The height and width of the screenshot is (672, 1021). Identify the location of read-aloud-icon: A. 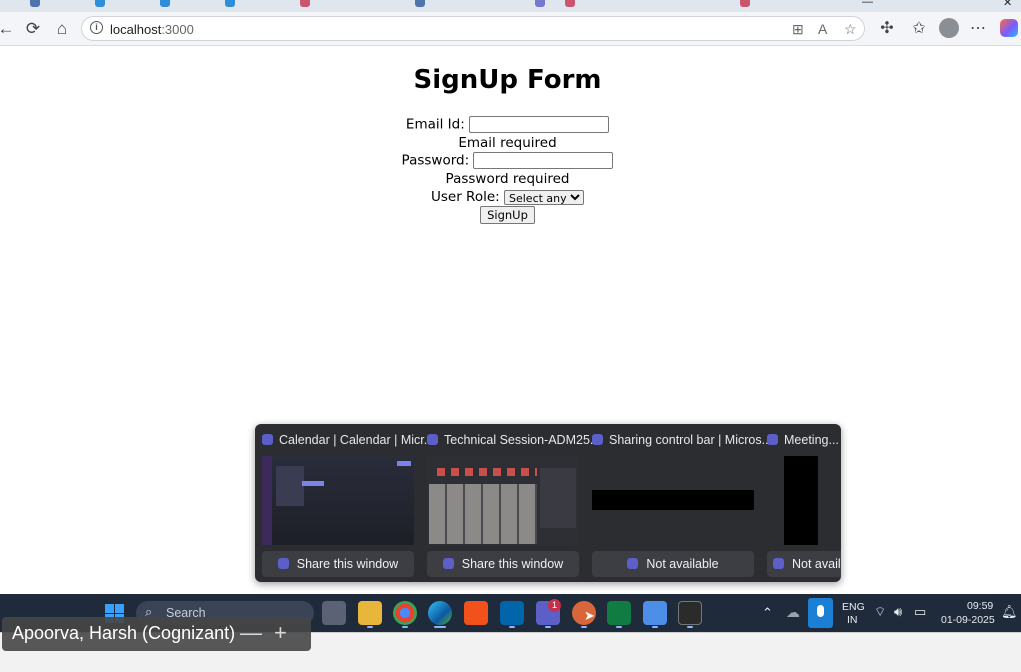
(822, 29).